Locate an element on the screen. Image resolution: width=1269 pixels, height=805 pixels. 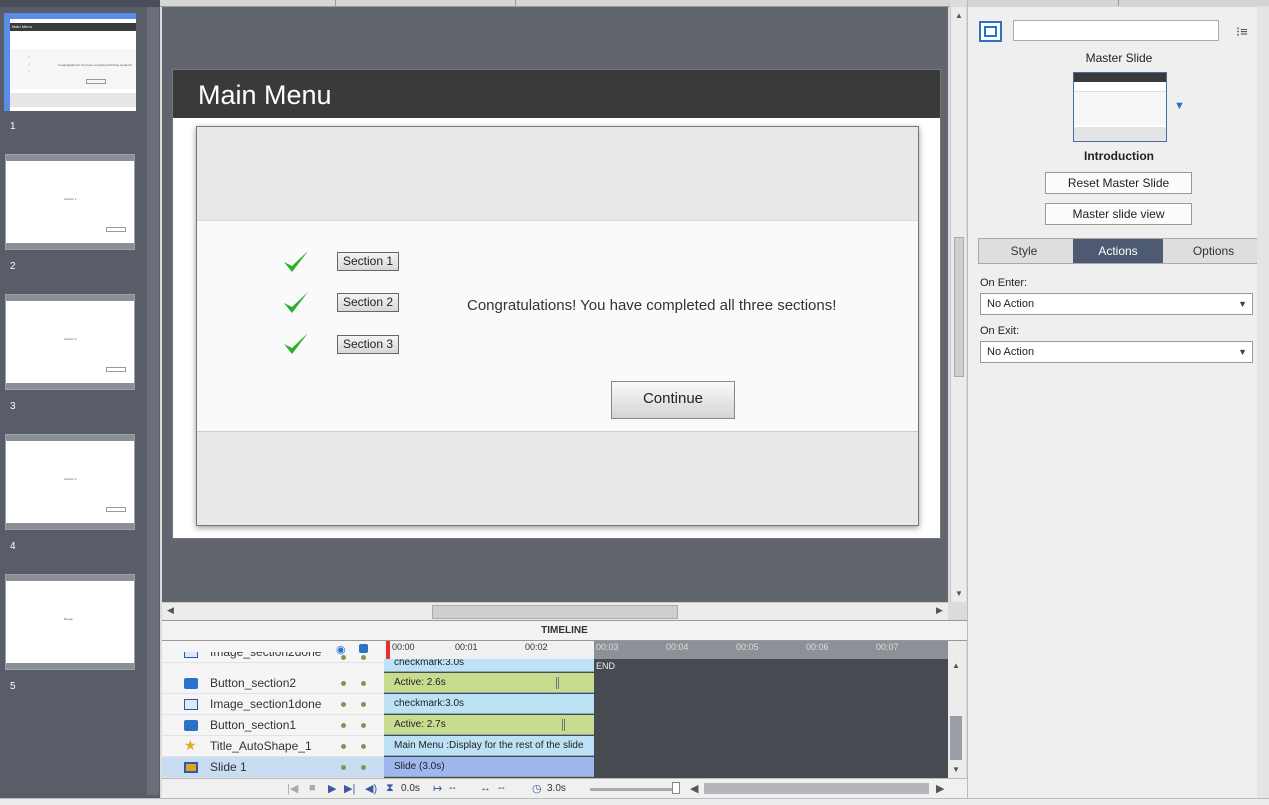
slide-title-bar: Main Menu is located at coordinates (556, 94).